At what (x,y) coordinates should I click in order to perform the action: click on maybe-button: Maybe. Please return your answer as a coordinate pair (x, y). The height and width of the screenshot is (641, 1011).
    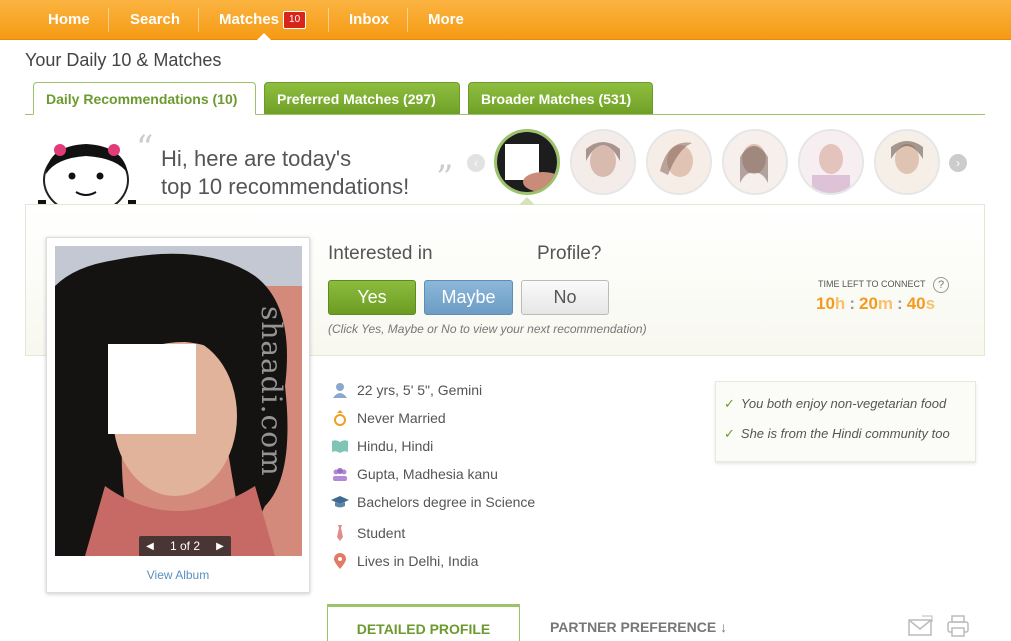
    Looking at the image, I should click on (468, 297).